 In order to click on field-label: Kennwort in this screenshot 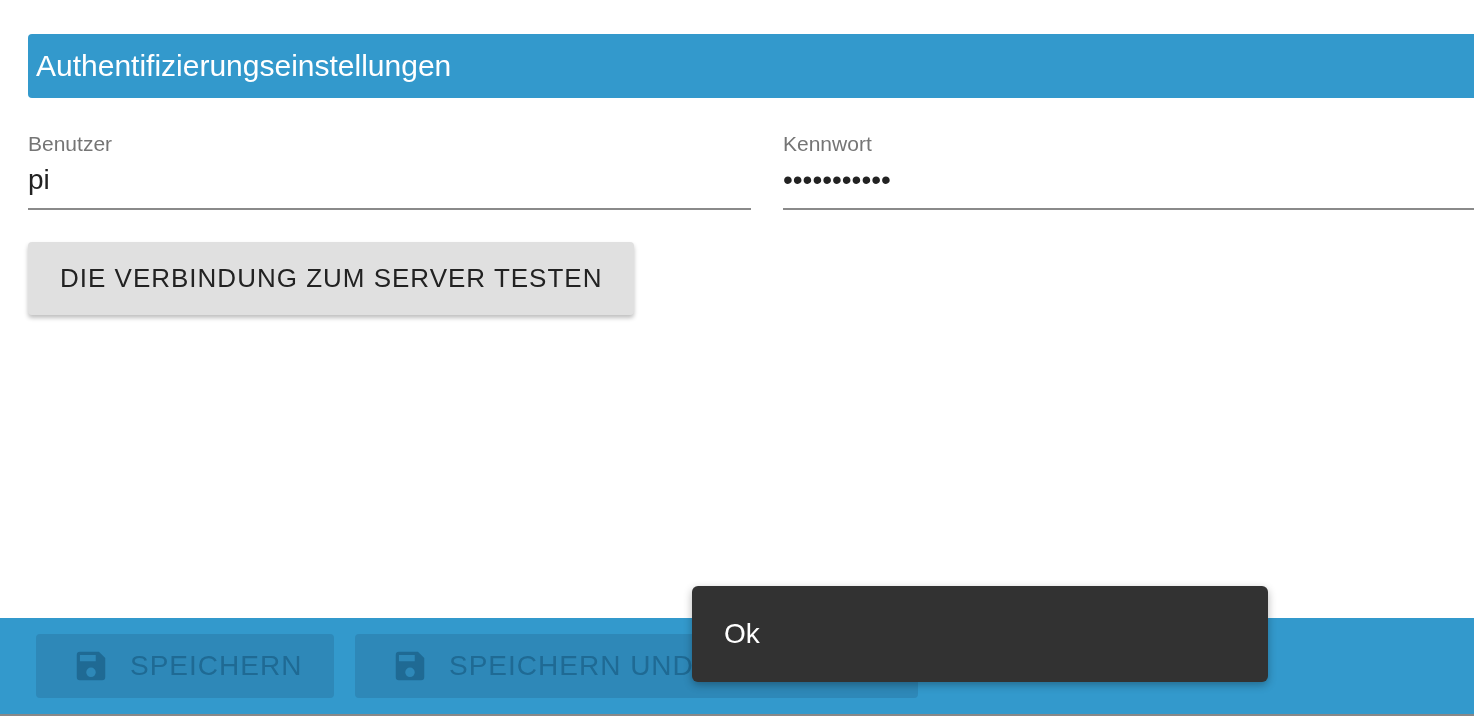, I will do `click(828, 144)`.